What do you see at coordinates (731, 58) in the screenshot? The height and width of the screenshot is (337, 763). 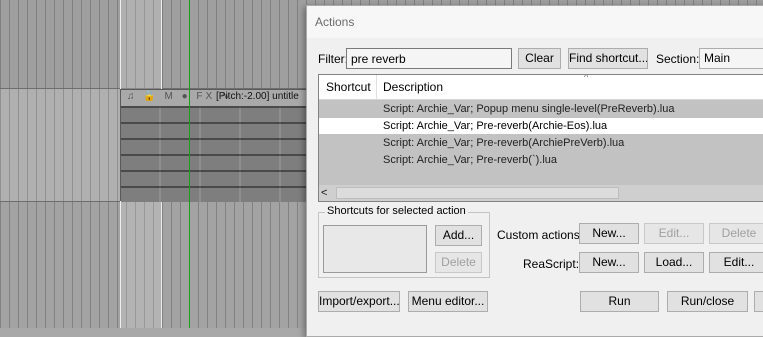 I see `section-select: Main` at bounding box center [731, 58].